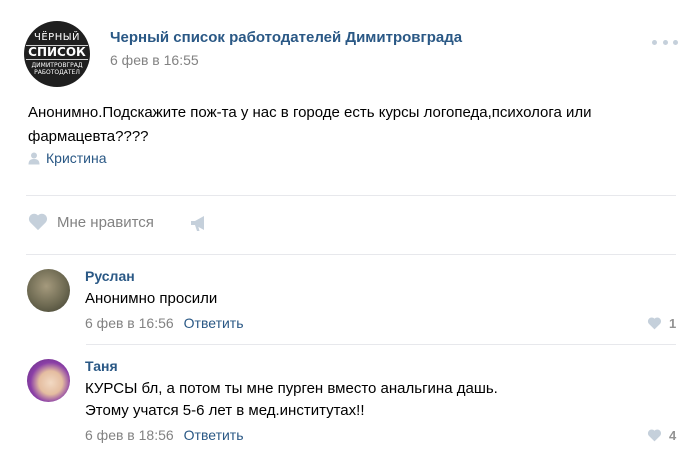 This screenshot has height=461, width=700. I want to click on avatar-line-3: ДИМИТРОВГРАД, so click(57, 65).